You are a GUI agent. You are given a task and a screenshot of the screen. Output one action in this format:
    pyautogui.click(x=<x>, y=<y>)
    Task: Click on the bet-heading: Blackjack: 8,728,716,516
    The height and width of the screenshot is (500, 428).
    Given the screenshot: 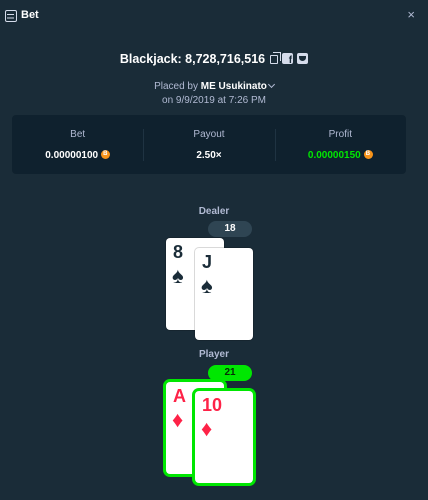 What is the action you would take?
    pyautogui.click(x=214, y=59)
    